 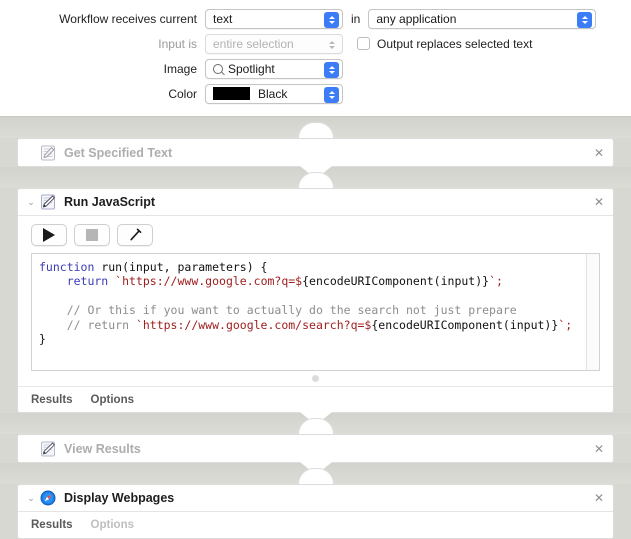 I want to click on in-label: in, so click(x=356, y=18).